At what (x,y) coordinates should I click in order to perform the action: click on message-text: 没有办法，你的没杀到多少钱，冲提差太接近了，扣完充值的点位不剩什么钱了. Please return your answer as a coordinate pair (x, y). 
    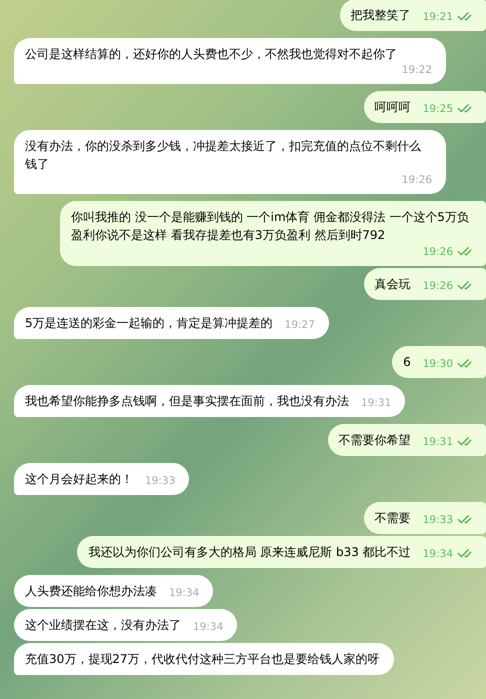
    Looking at the image, I should click on (223, 155).